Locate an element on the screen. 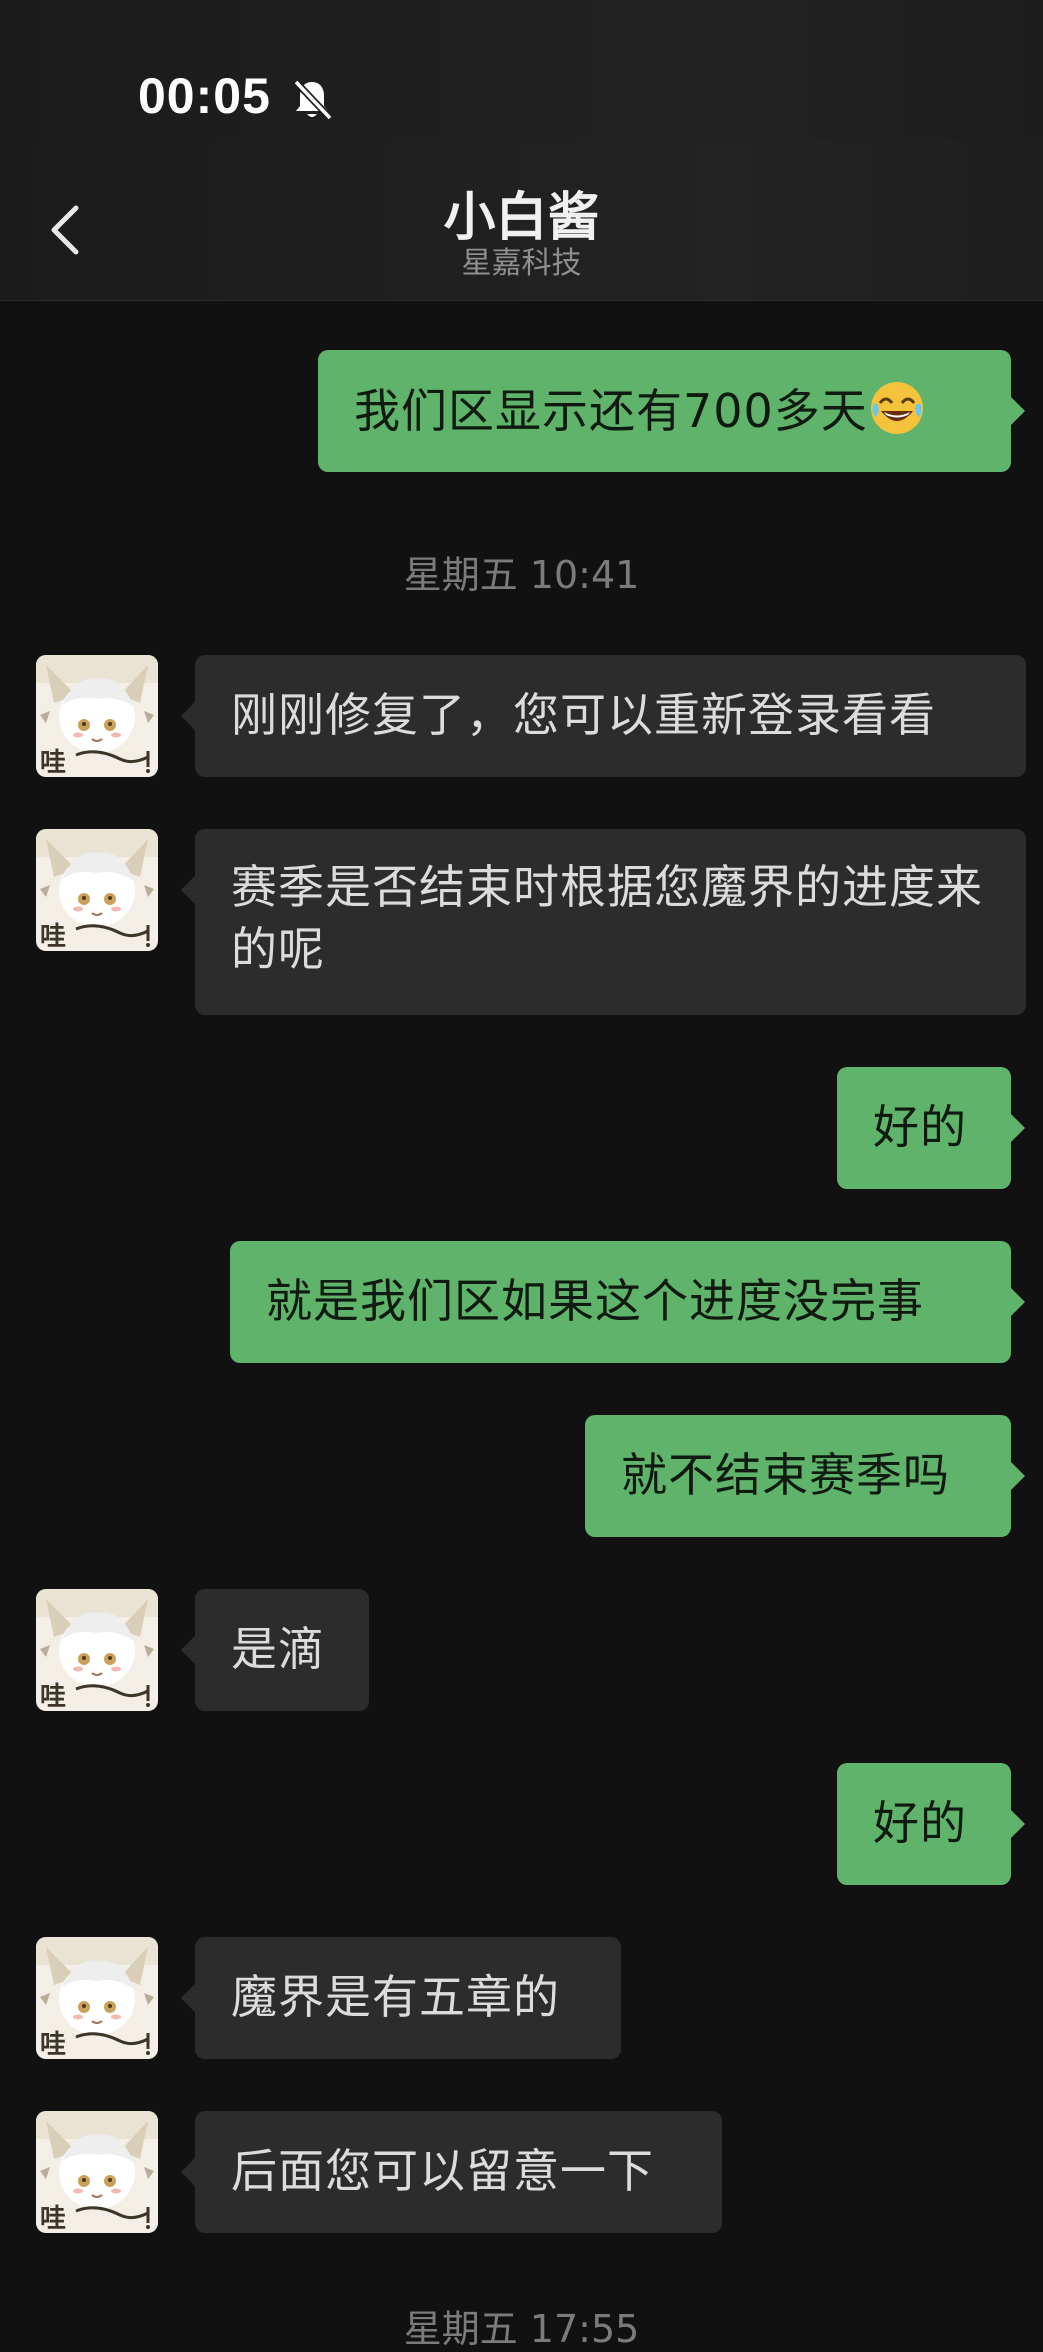 The width and height of the screenshot is (1043, 2352). incoming-message: 赛季是否结束时根据您魔界的进度来的呢 is located at coordinates (610, 922).